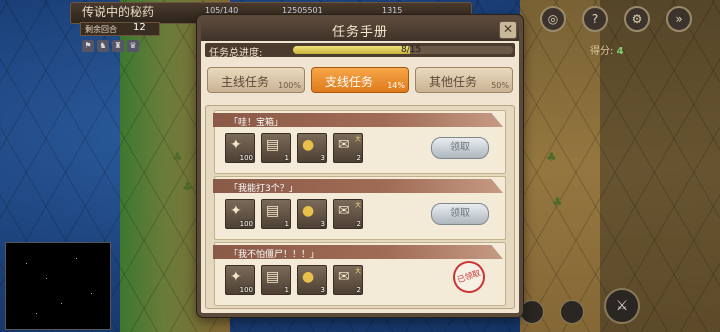 This screenshot has height=332, width=720. Describe the element at coordinates (500, 85) in the screenshot. I see `tab-percent: 50%` at that location.